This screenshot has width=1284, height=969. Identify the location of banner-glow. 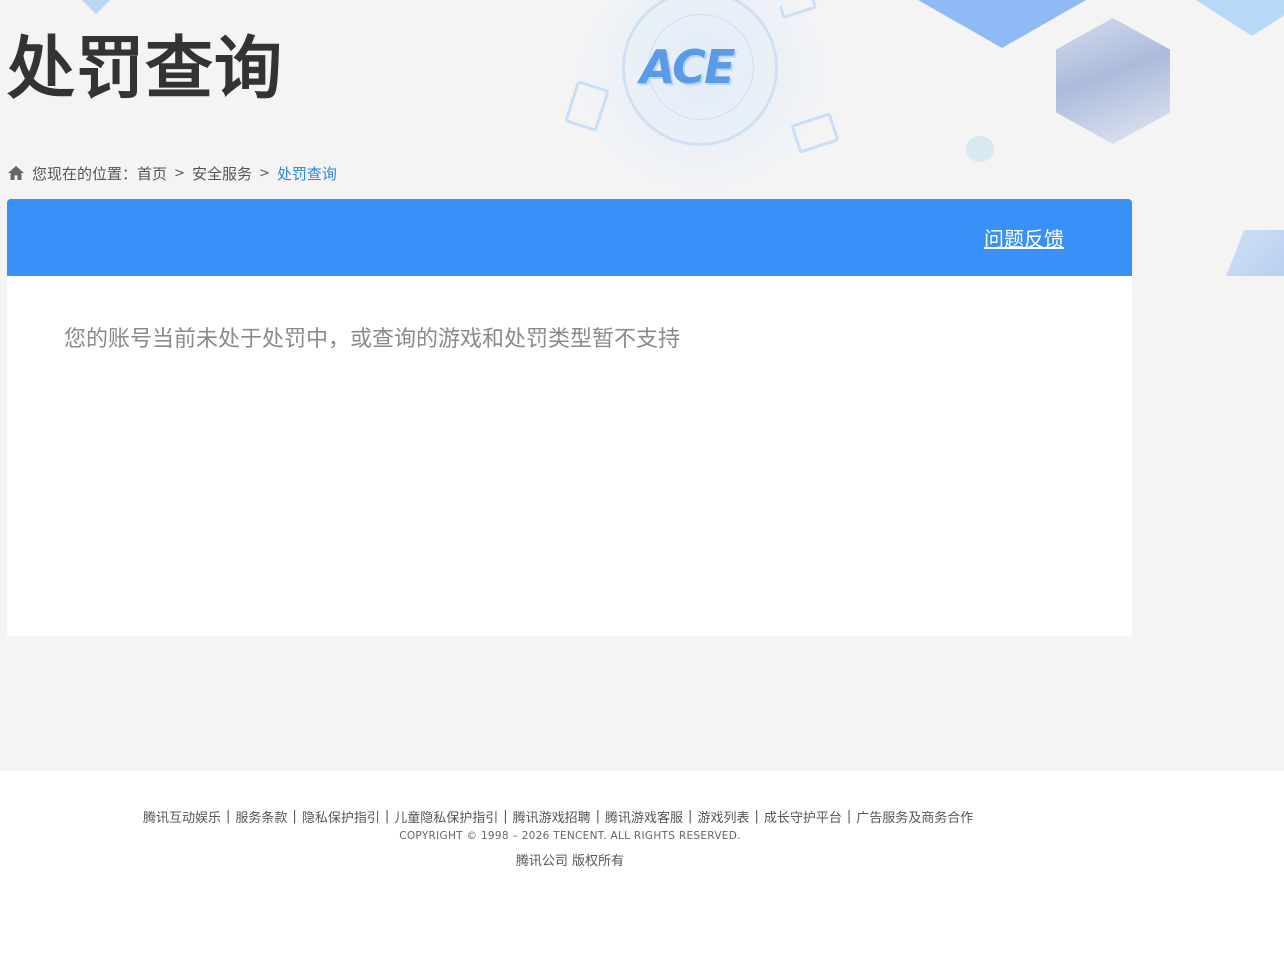
(702, 95).